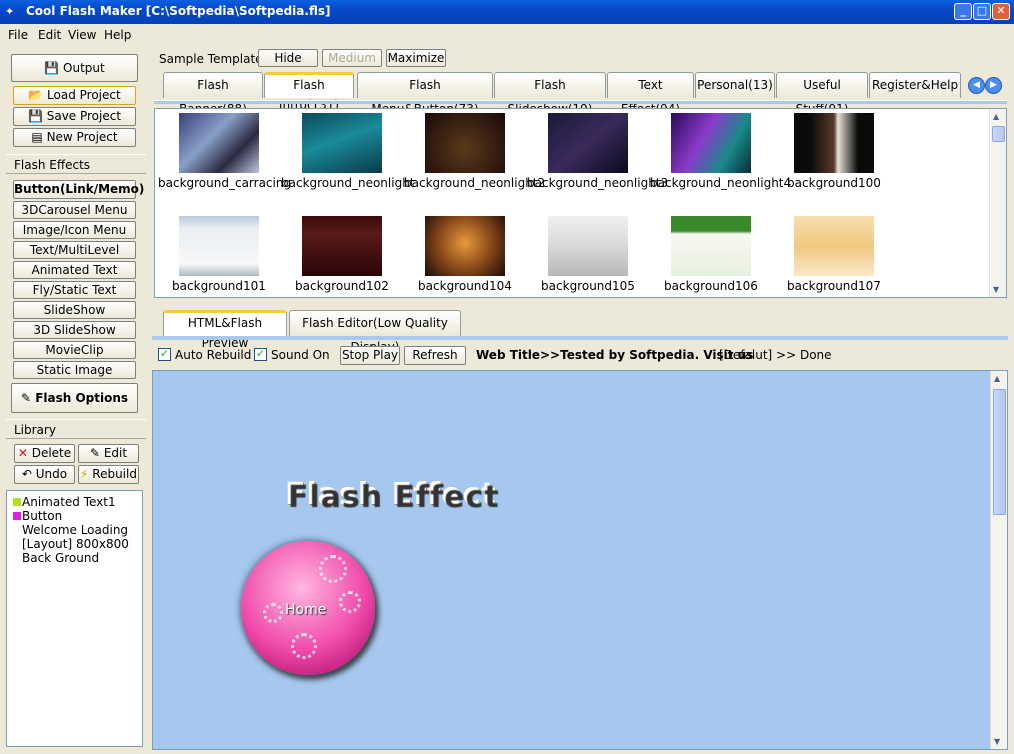 The width and height of the screenshot is (1014, 754). I want to click on delete-label: Delete, so click(51, 453).